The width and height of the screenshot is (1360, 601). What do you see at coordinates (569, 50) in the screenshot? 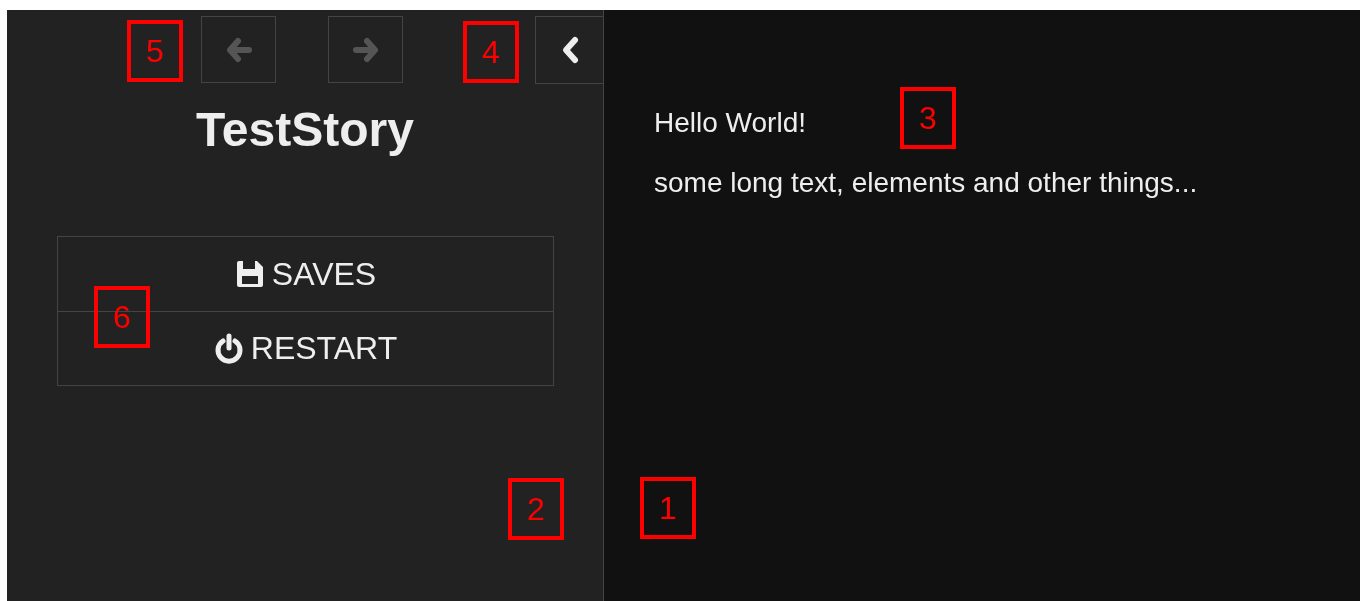
I see `collapse-button` at bounding box center [569, 50].